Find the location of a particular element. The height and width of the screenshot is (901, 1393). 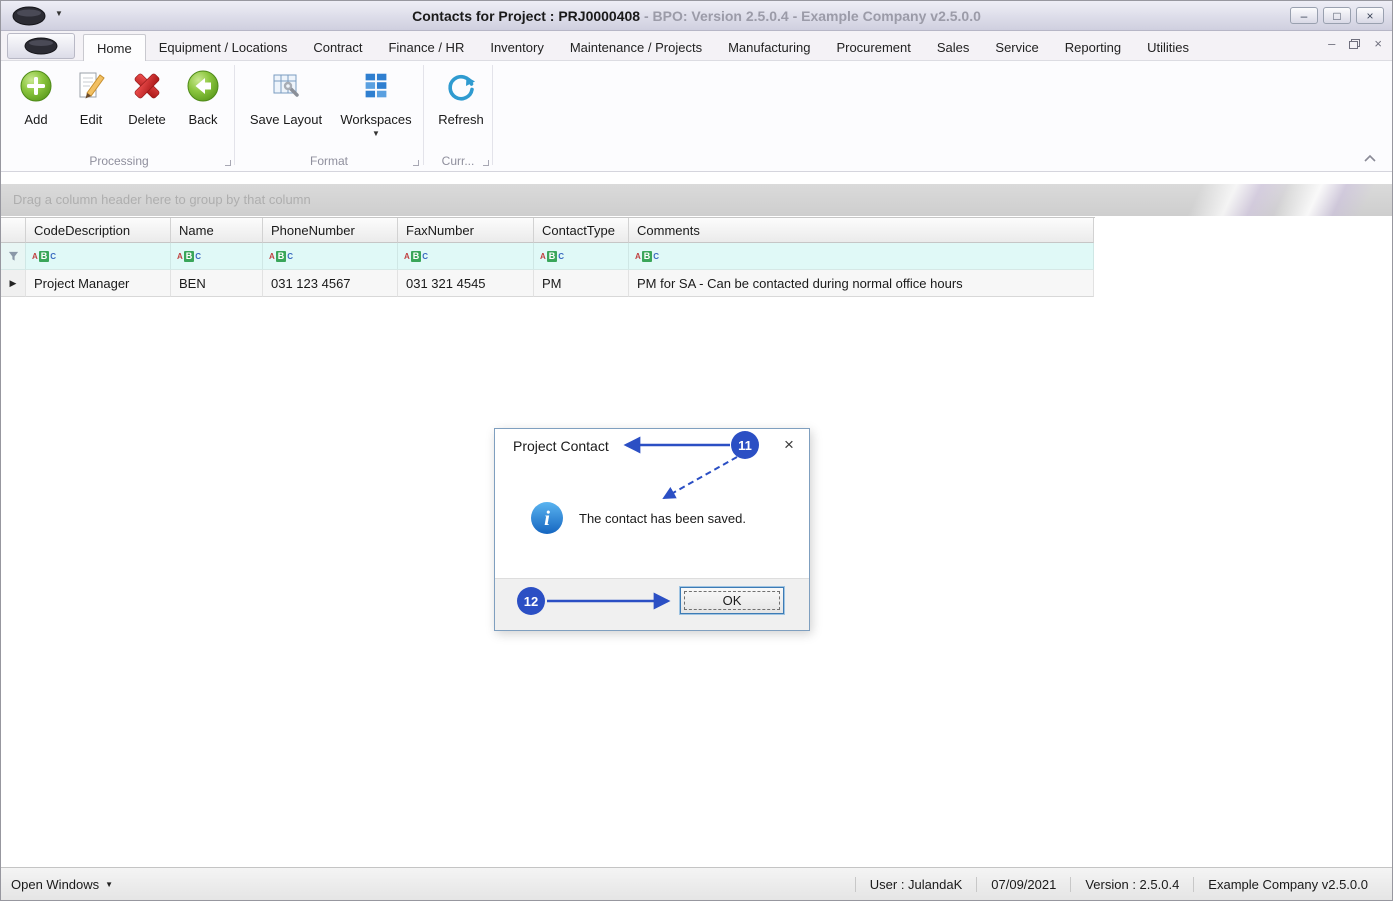

tab-utilities: Utilities is located at coordinates (1168, 47).